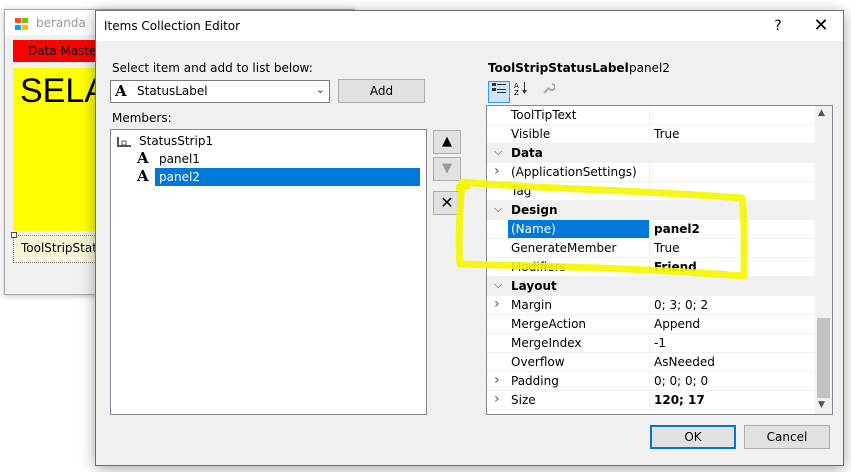 The image size is (851, 472). I want to click on property-value: -1, so click(660, 343).